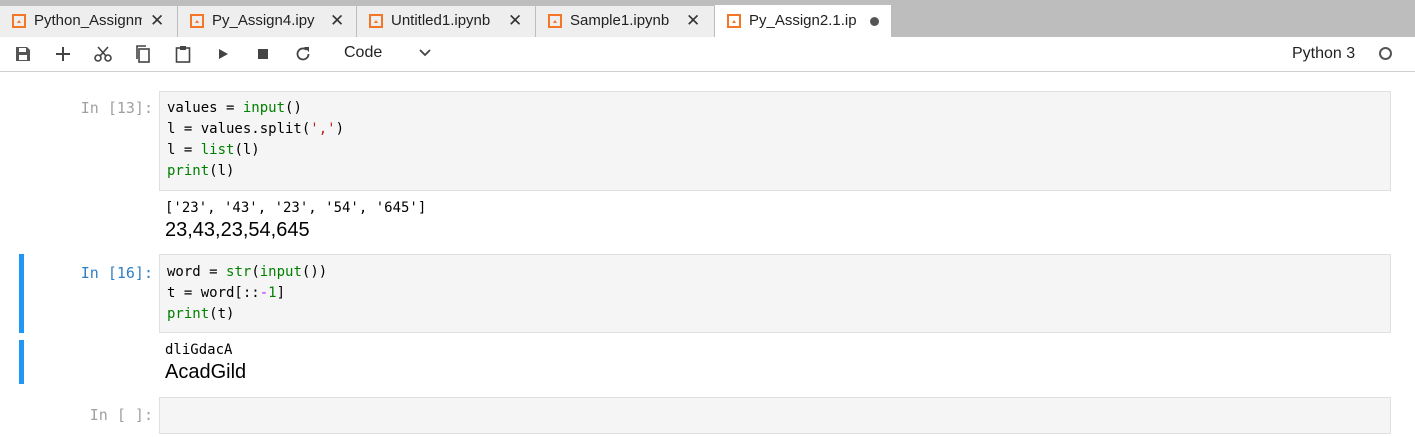  I want to click on tab-label: Python_Assignm, so click(88, 20).